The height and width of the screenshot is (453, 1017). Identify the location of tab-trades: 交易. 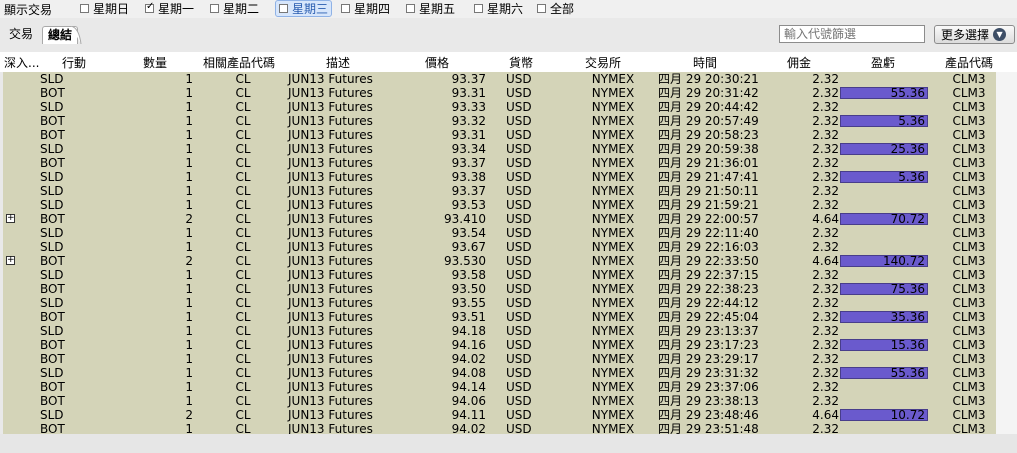
(21, 34).